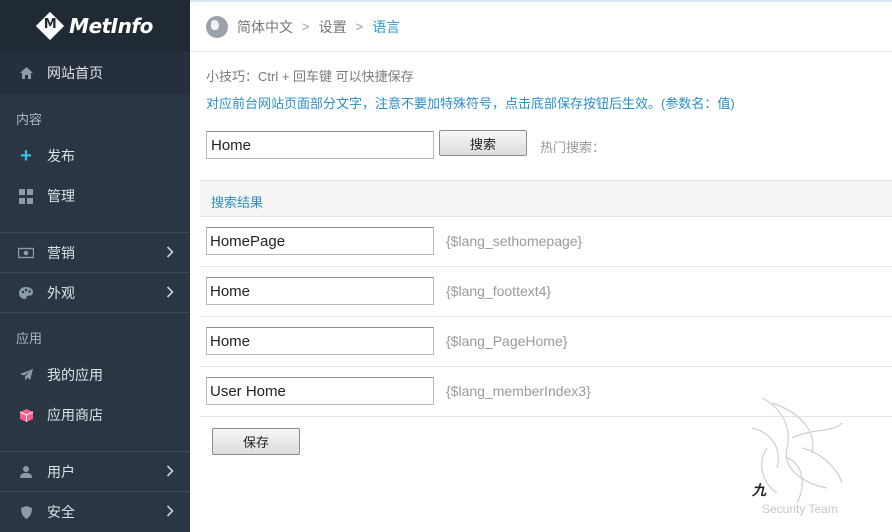 Image resolution: width=892 pixels, height=532 pixels. Describe the element at coordinates (800, 509) in the screenshot. I see `watermark-text: Security Team` at that location.